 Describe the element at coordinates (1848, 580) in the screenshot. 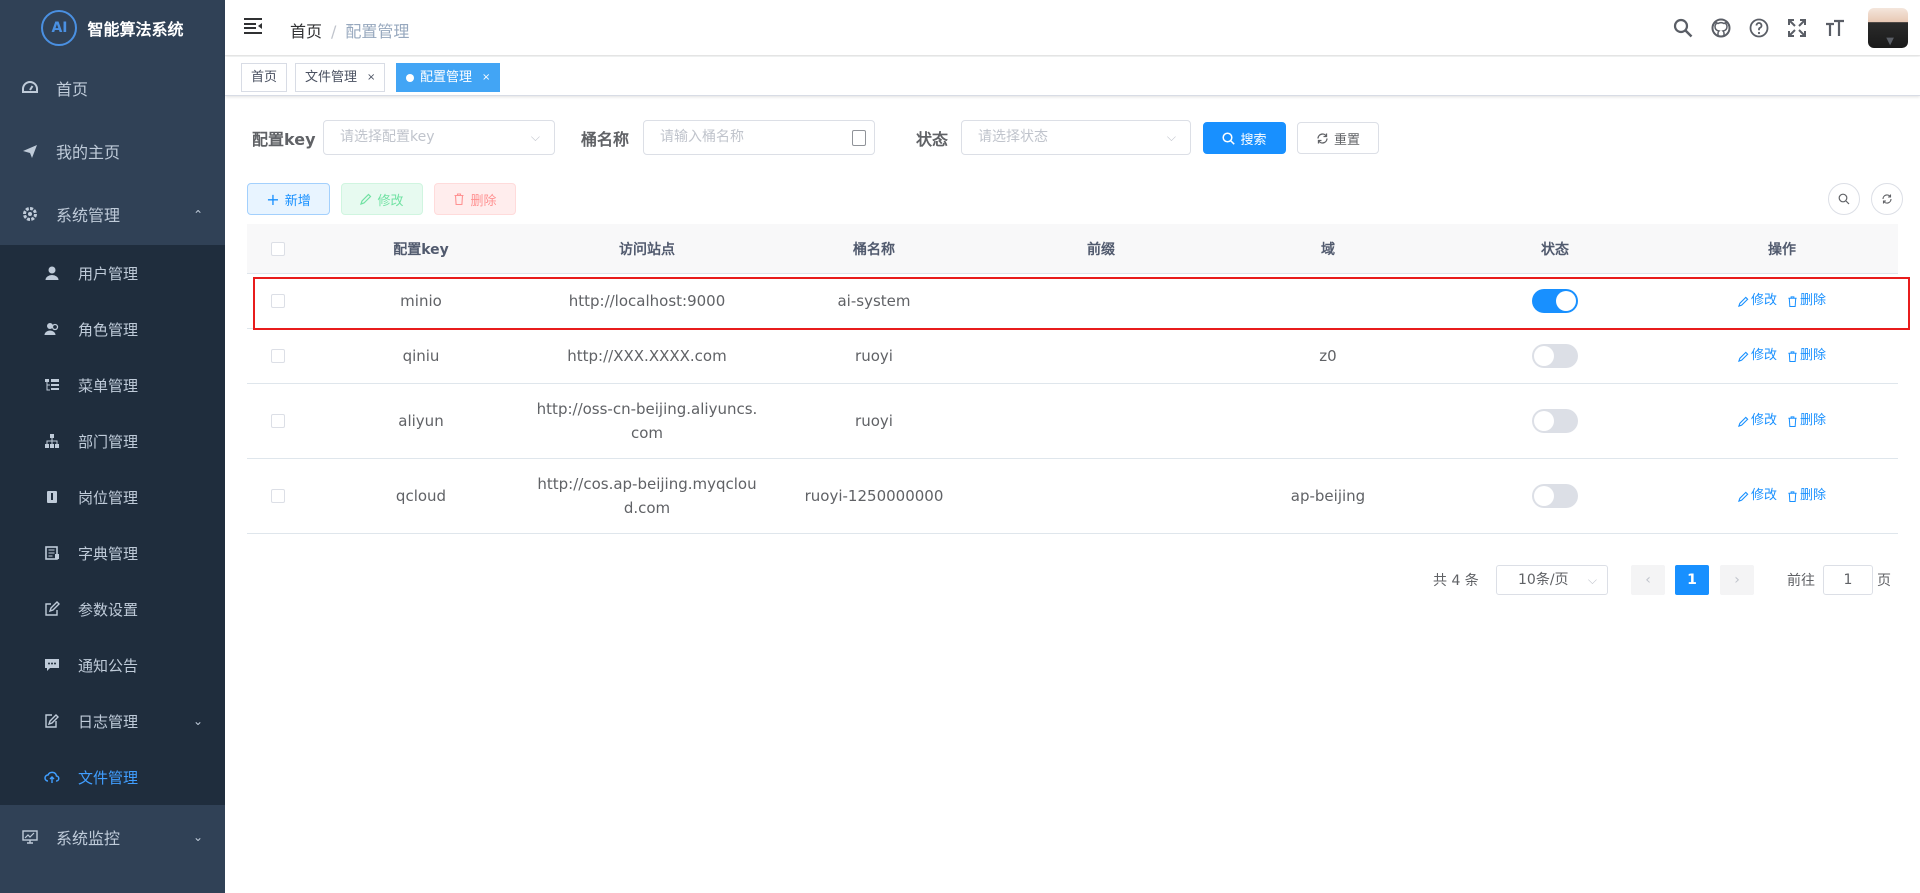

I see `goto-page-input: 1` at that location.